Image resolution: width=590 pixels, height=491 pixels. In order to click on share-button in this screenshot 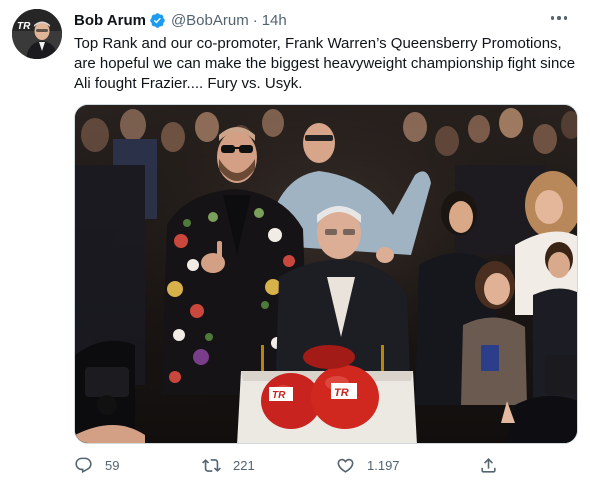, I will do `click(488, 465)`.